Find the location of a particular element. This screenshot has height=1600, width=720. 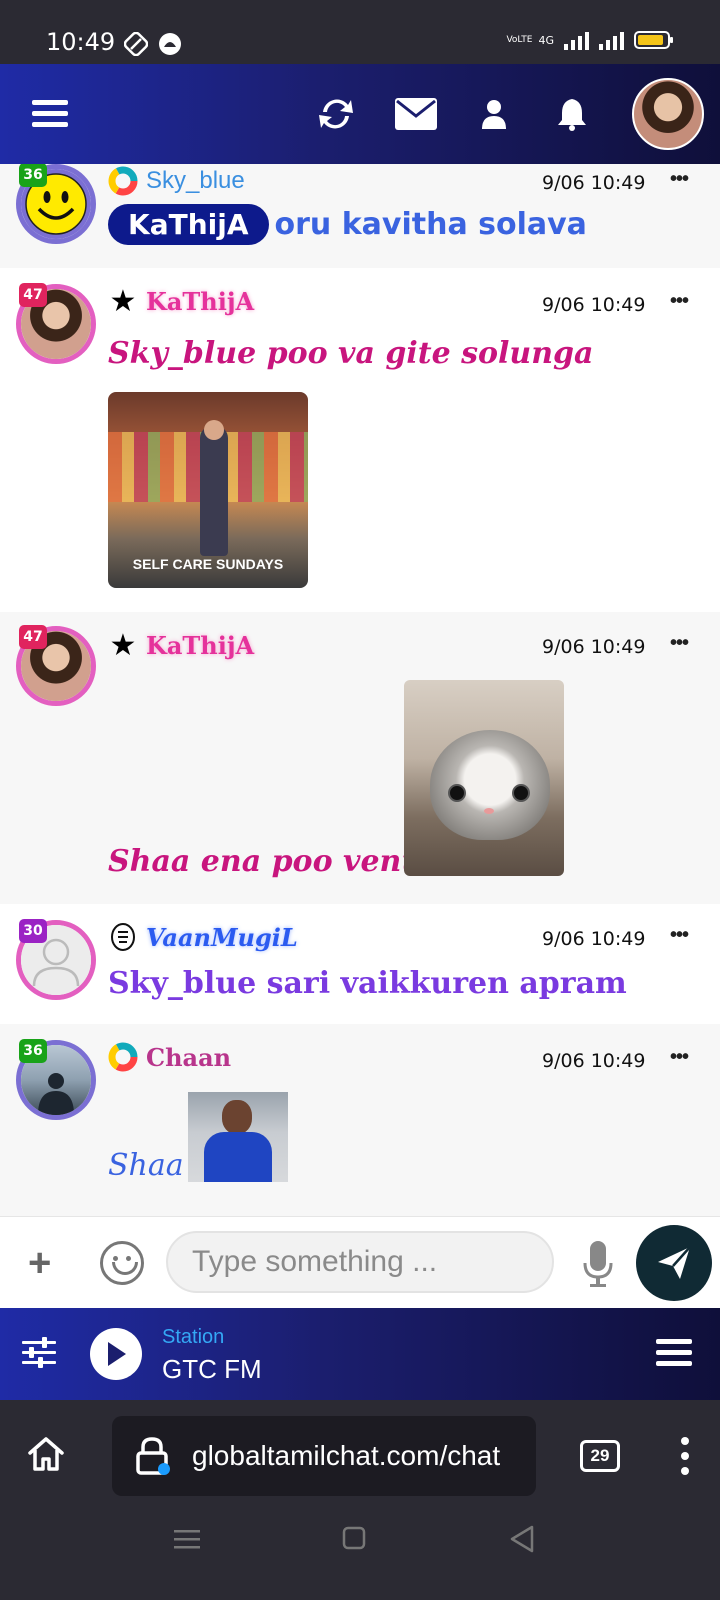

browser-menu-icon is located at coordinates (685, 1456).